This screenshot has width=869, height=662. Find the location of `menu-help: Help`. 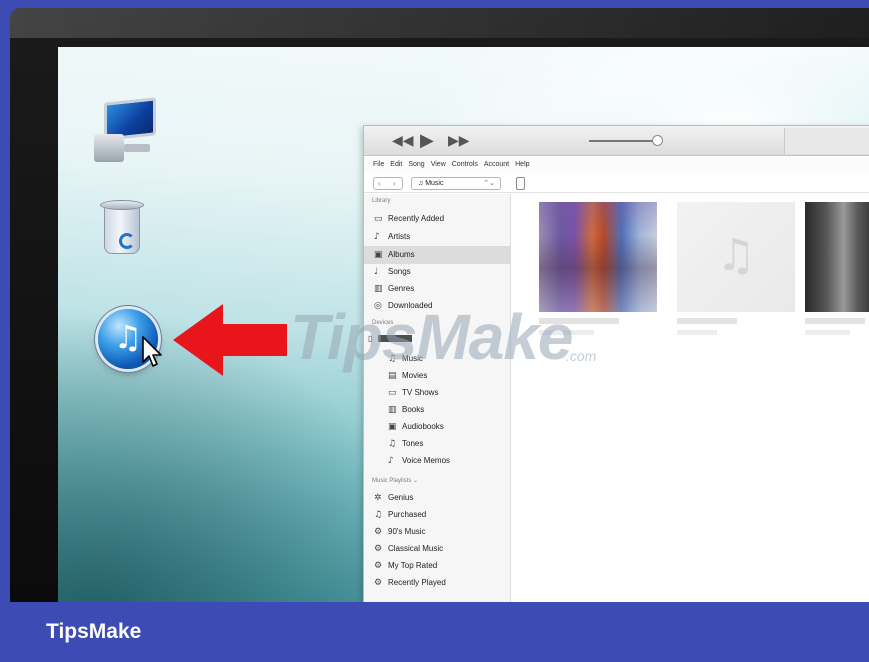

menu-help: Help is located at coordinates (522, 165).